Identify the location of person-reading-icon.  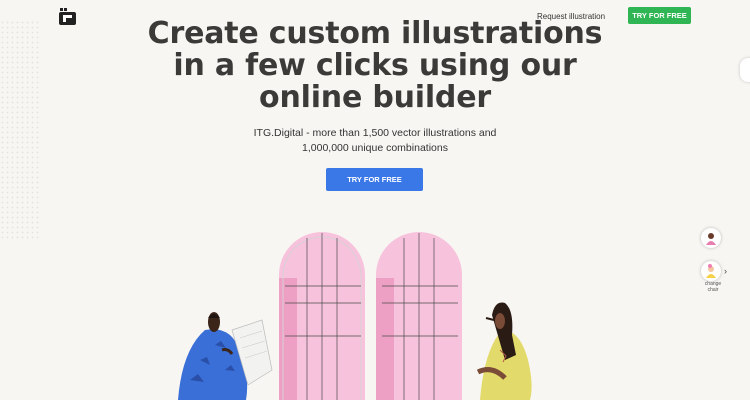
(225, 356).